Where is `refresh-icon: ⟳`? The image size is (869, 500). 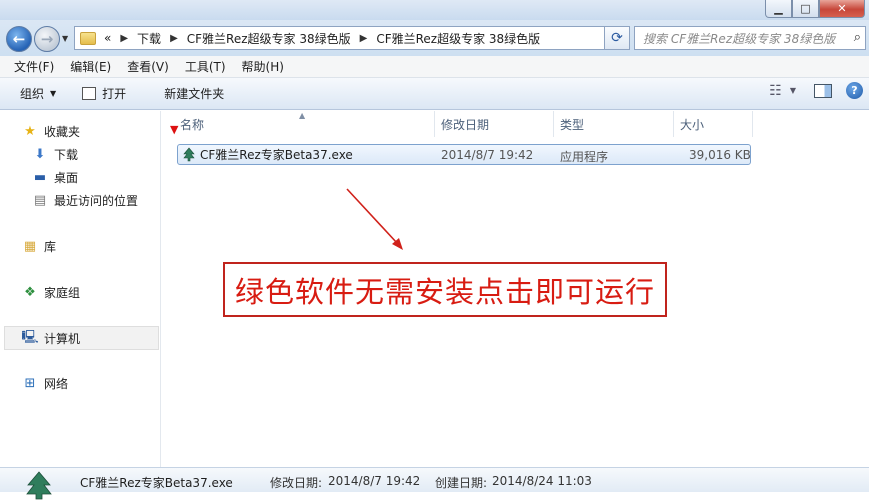
refresh-icon: ⟳ is located at coordinates (617, 38).